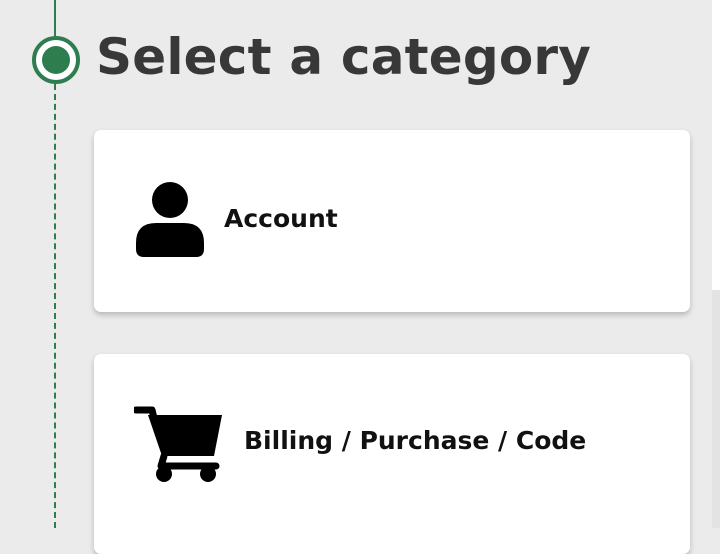 Image resolution: width=720 pixels, height=554 pixels. I want to click on category-label: Account, so click(281, 218).